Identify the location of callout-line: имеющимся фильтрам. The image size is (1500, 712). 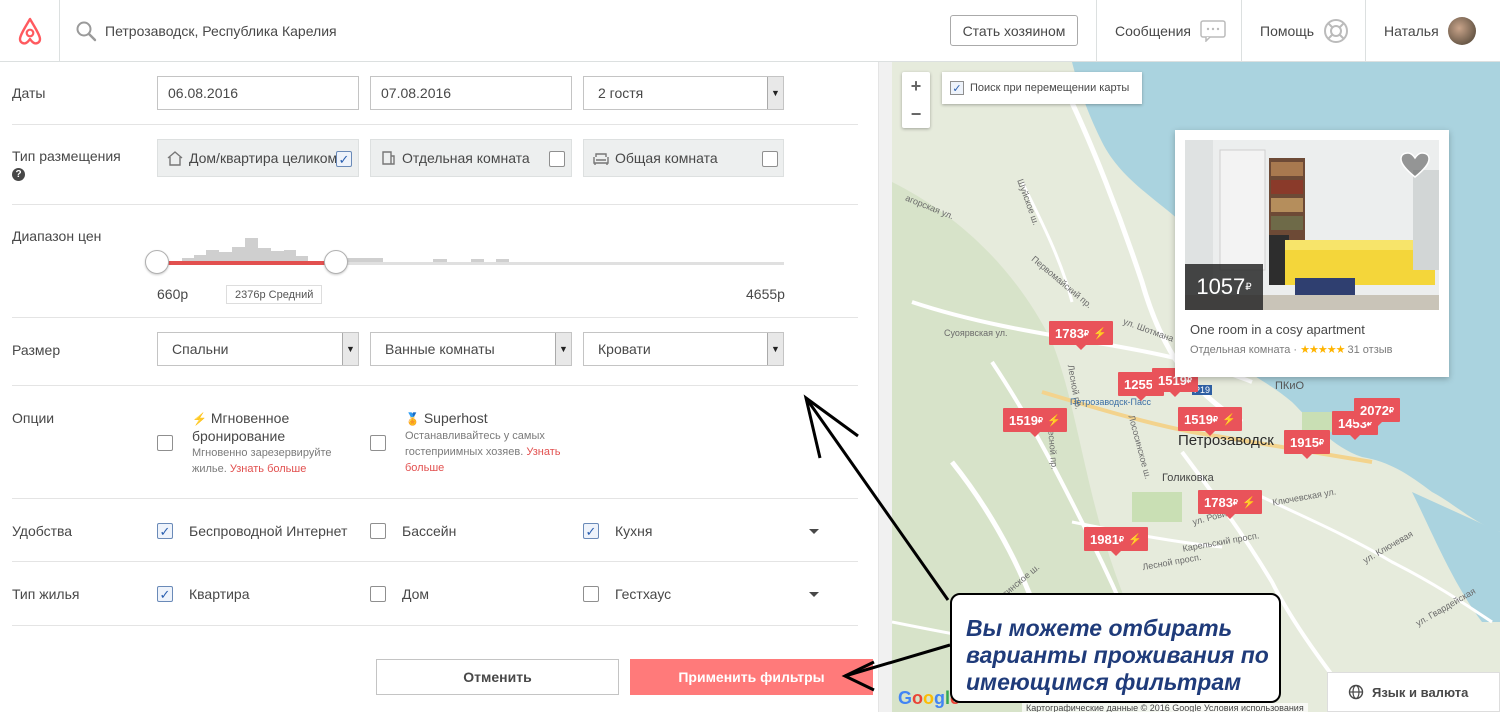
(1104, 682).